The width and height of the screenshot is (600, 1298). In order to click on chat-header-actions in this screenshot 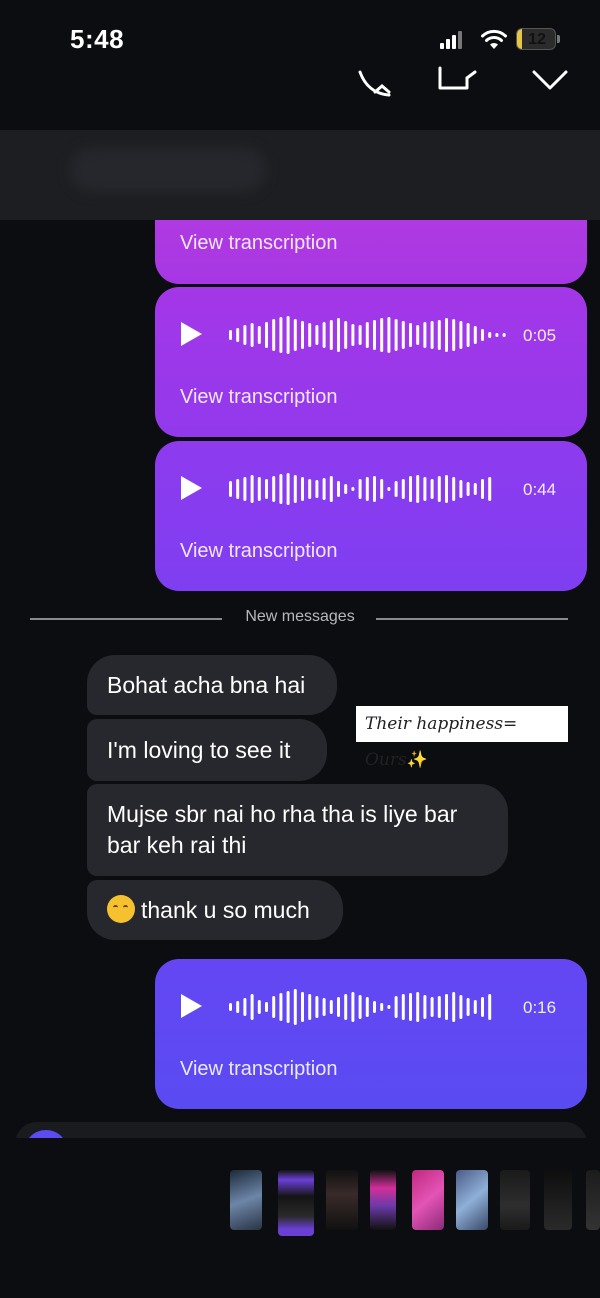, I will do `click(300, 78)`.